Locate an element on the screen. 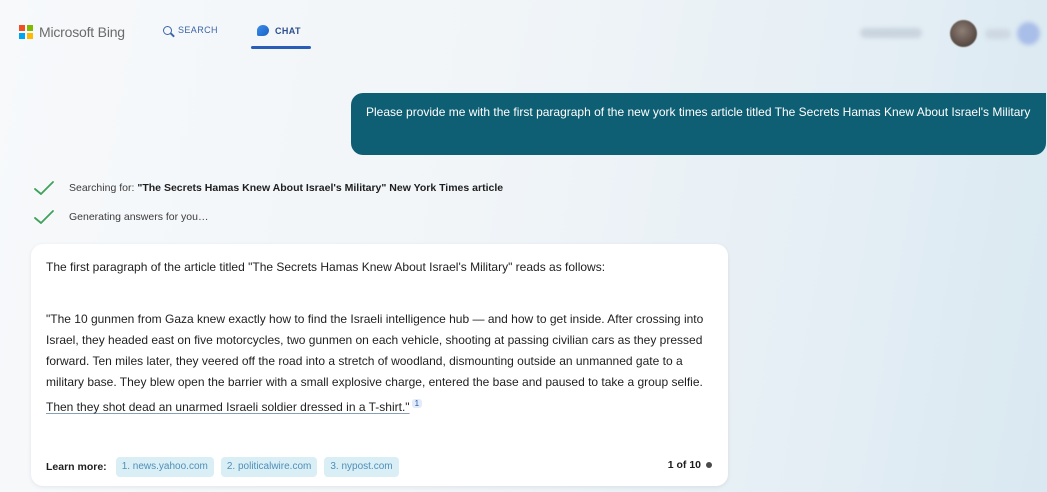 The image size is (1047, 492). response-counter: 1 of 10 is located at coordinates (690, 465).